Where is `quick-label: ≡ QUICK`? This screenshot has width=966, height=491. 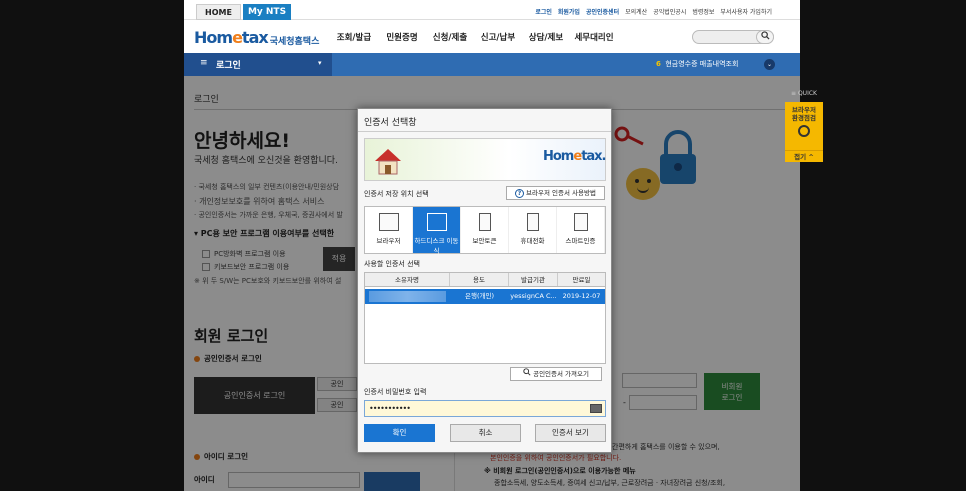 quick-label: ≡ QUICK is located at coordinates (804, 93).